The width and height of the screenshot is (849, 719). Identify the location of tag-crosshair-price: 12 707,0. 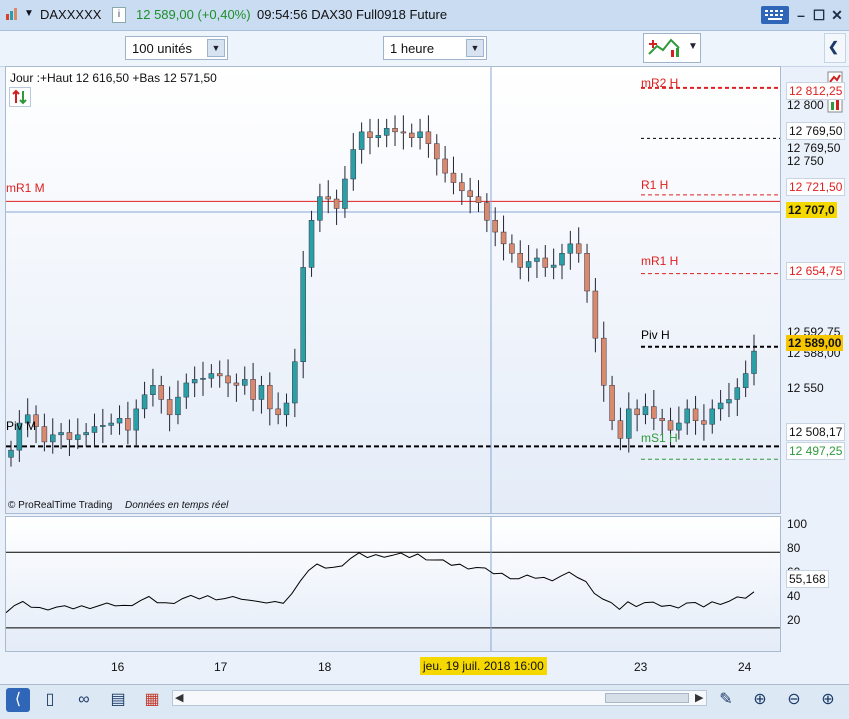
(811, 210).